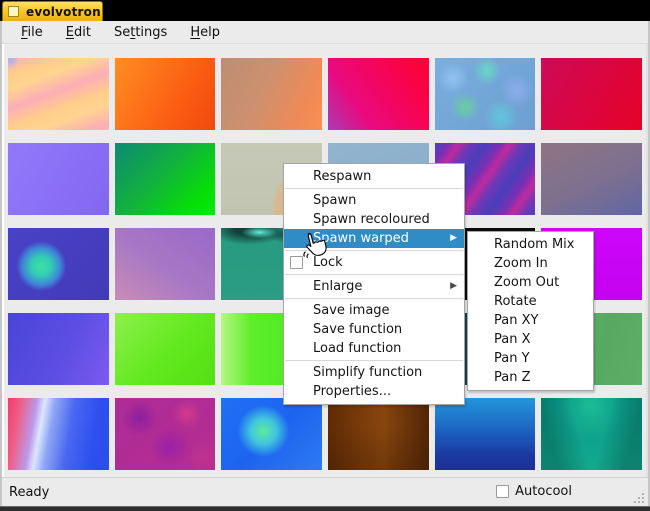 This screenshot has height=511, width=650. I want to click on autocool-control: Autocool, so click(534, 491).